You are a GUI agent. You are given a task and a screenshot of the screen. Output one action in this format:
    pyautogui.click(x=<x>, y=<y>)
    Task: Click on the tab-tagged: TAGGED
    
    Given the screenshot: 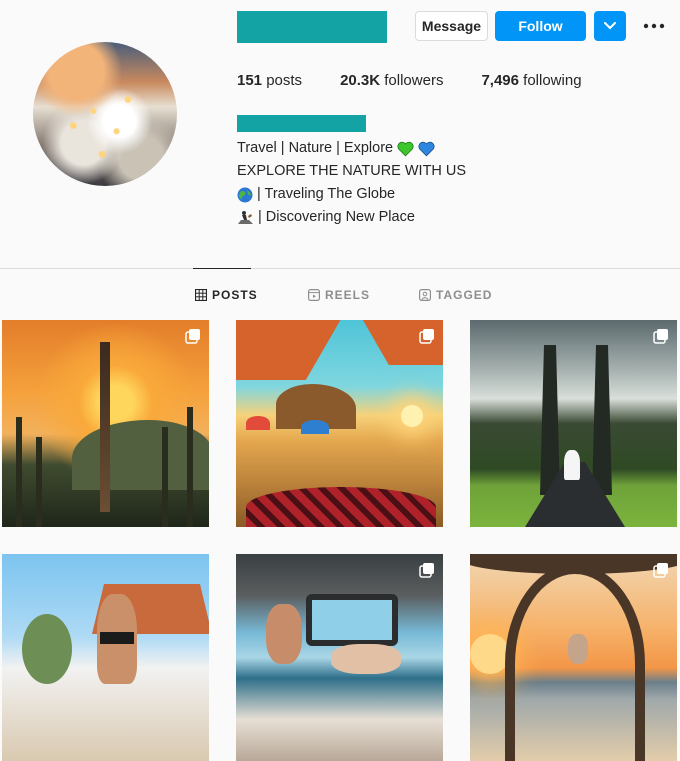 What is the action you would take?
    pyautogui.click(x=455, y=295)
    